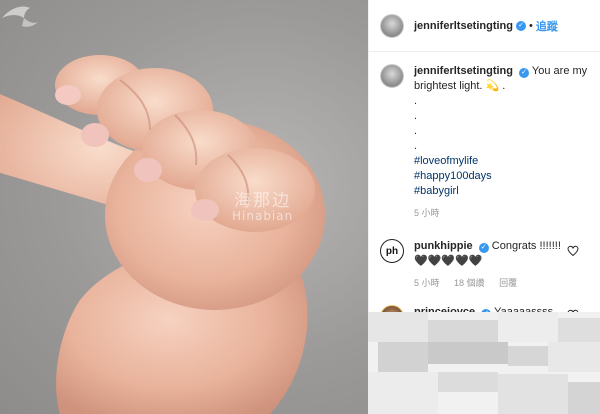  I want to click on commenter-avatar: ph, so click(392, 251).